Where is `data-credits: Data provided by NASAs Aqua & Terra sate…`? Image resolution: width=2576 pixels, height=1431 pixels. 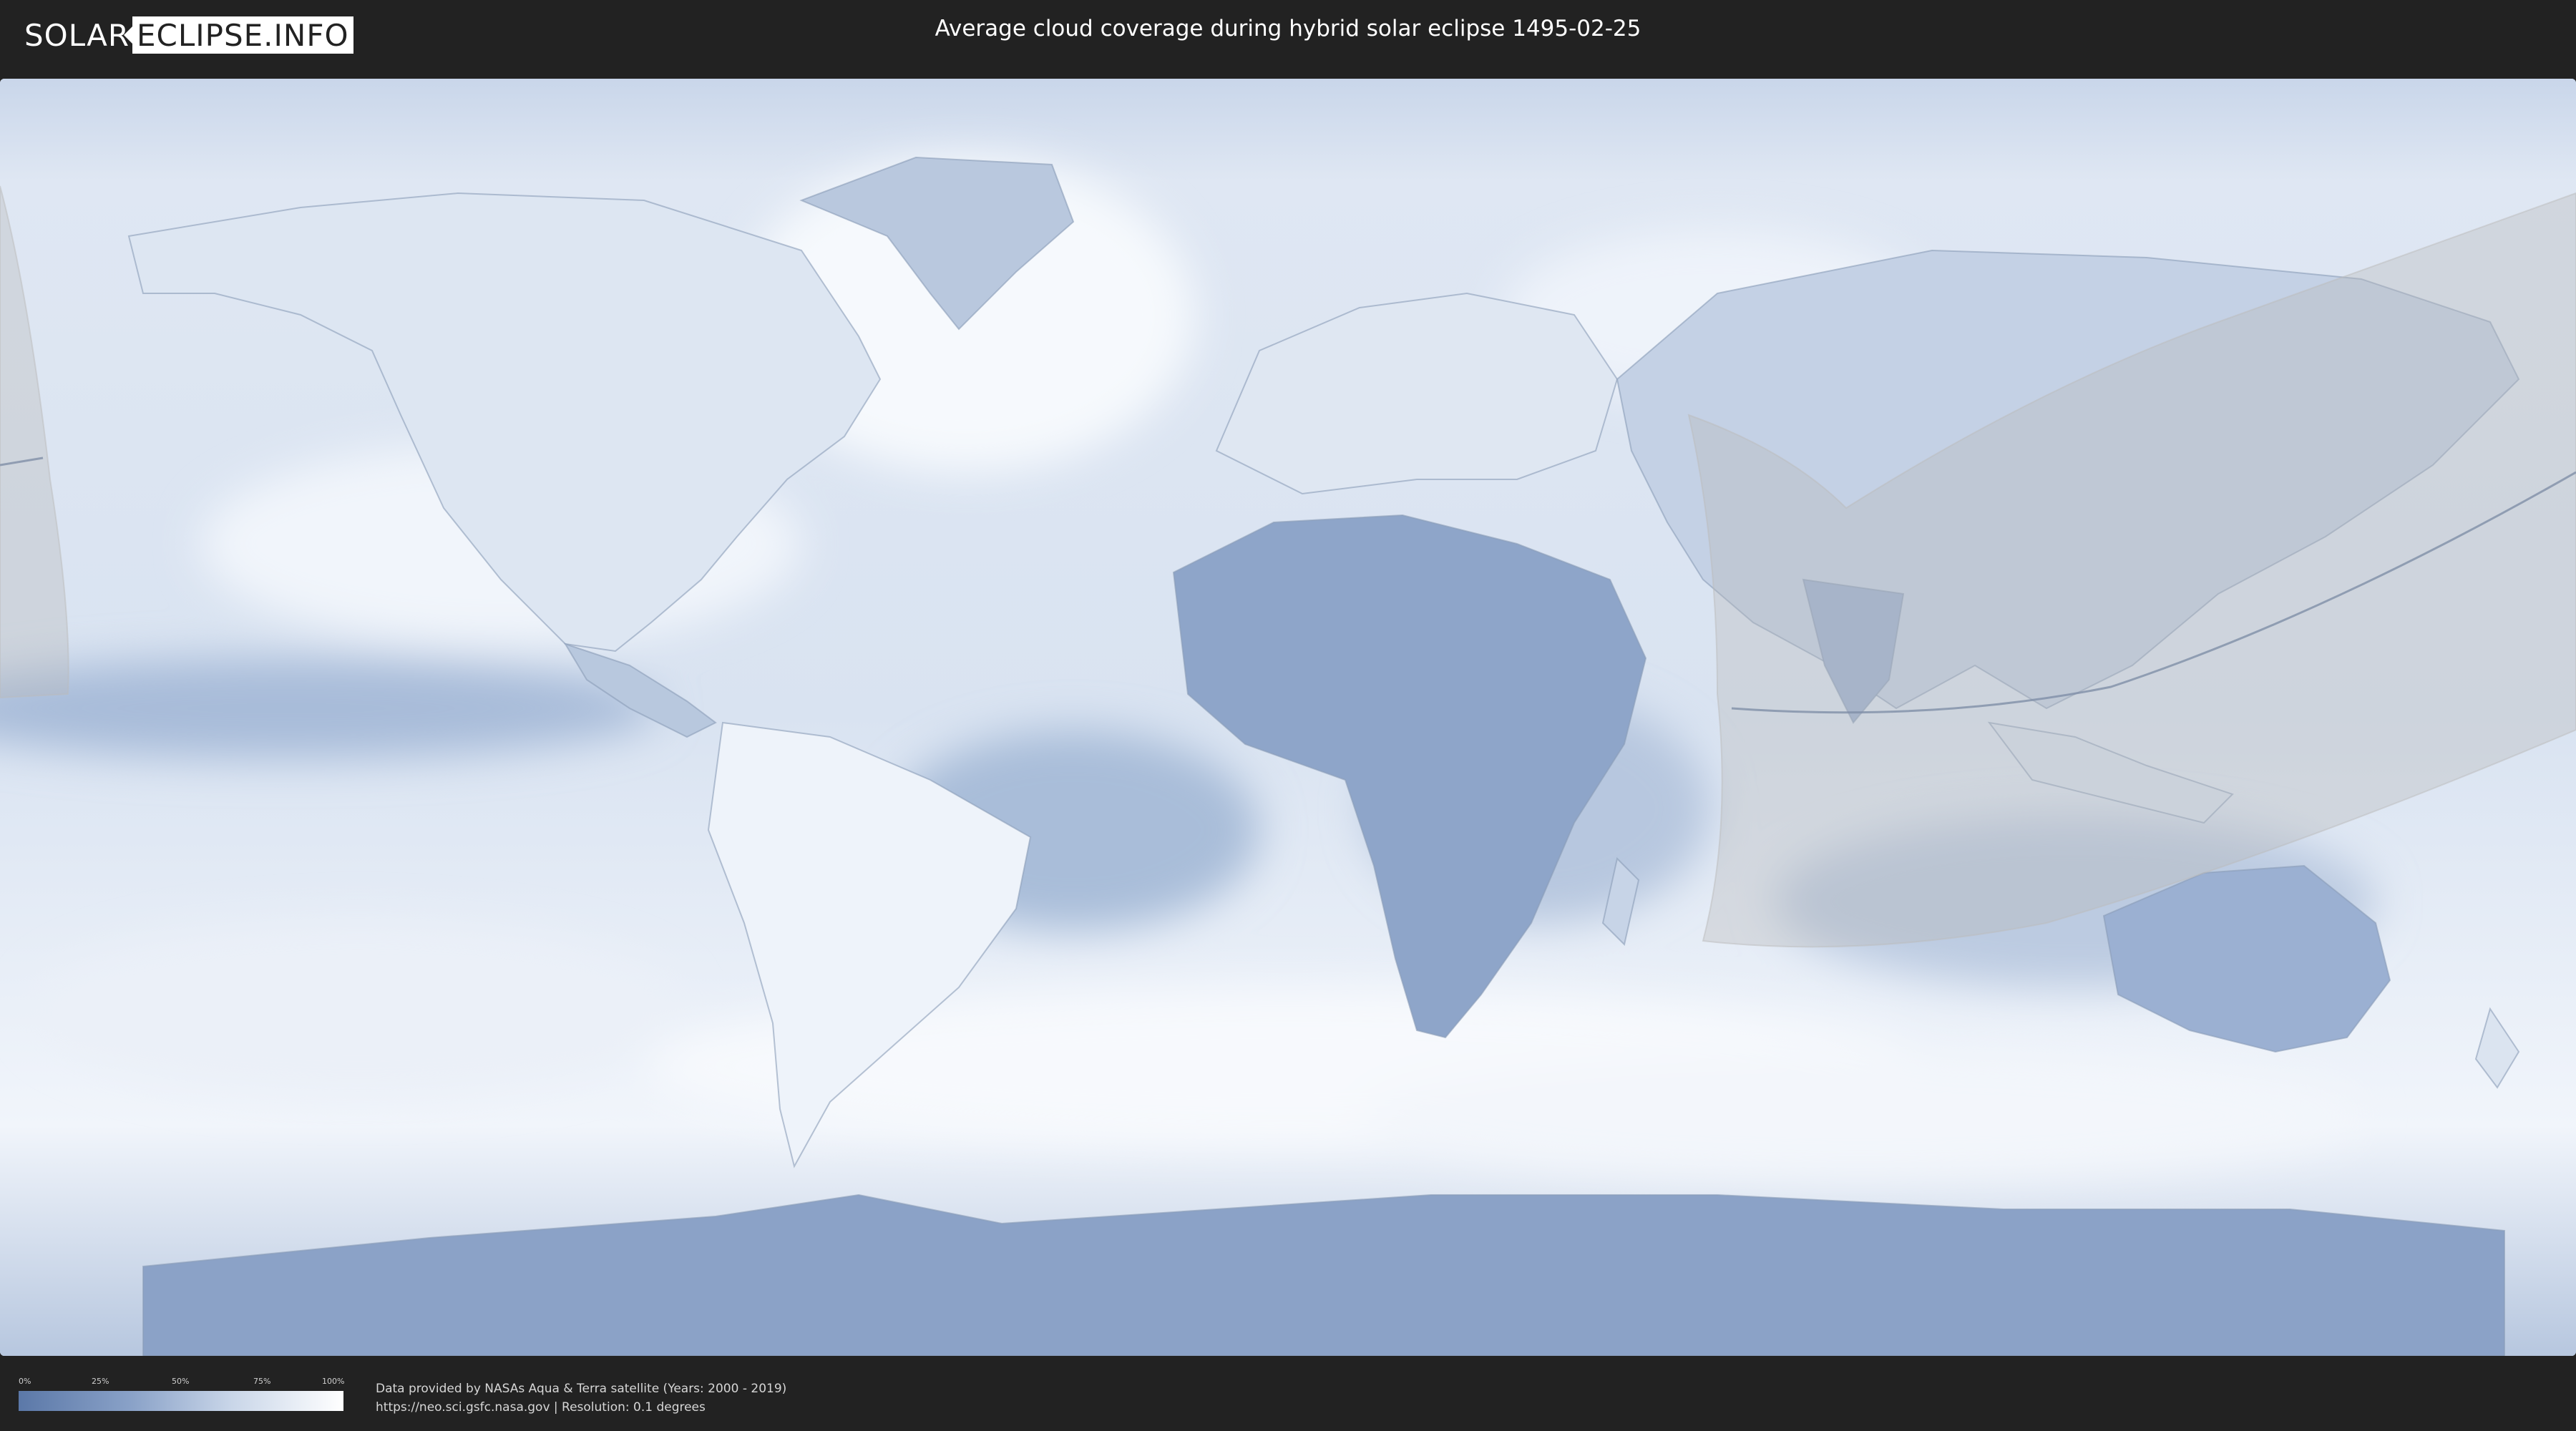
data-credits: Data provided by NASAs Aqua & Terra sate… is located at coordinates (581, 1398).